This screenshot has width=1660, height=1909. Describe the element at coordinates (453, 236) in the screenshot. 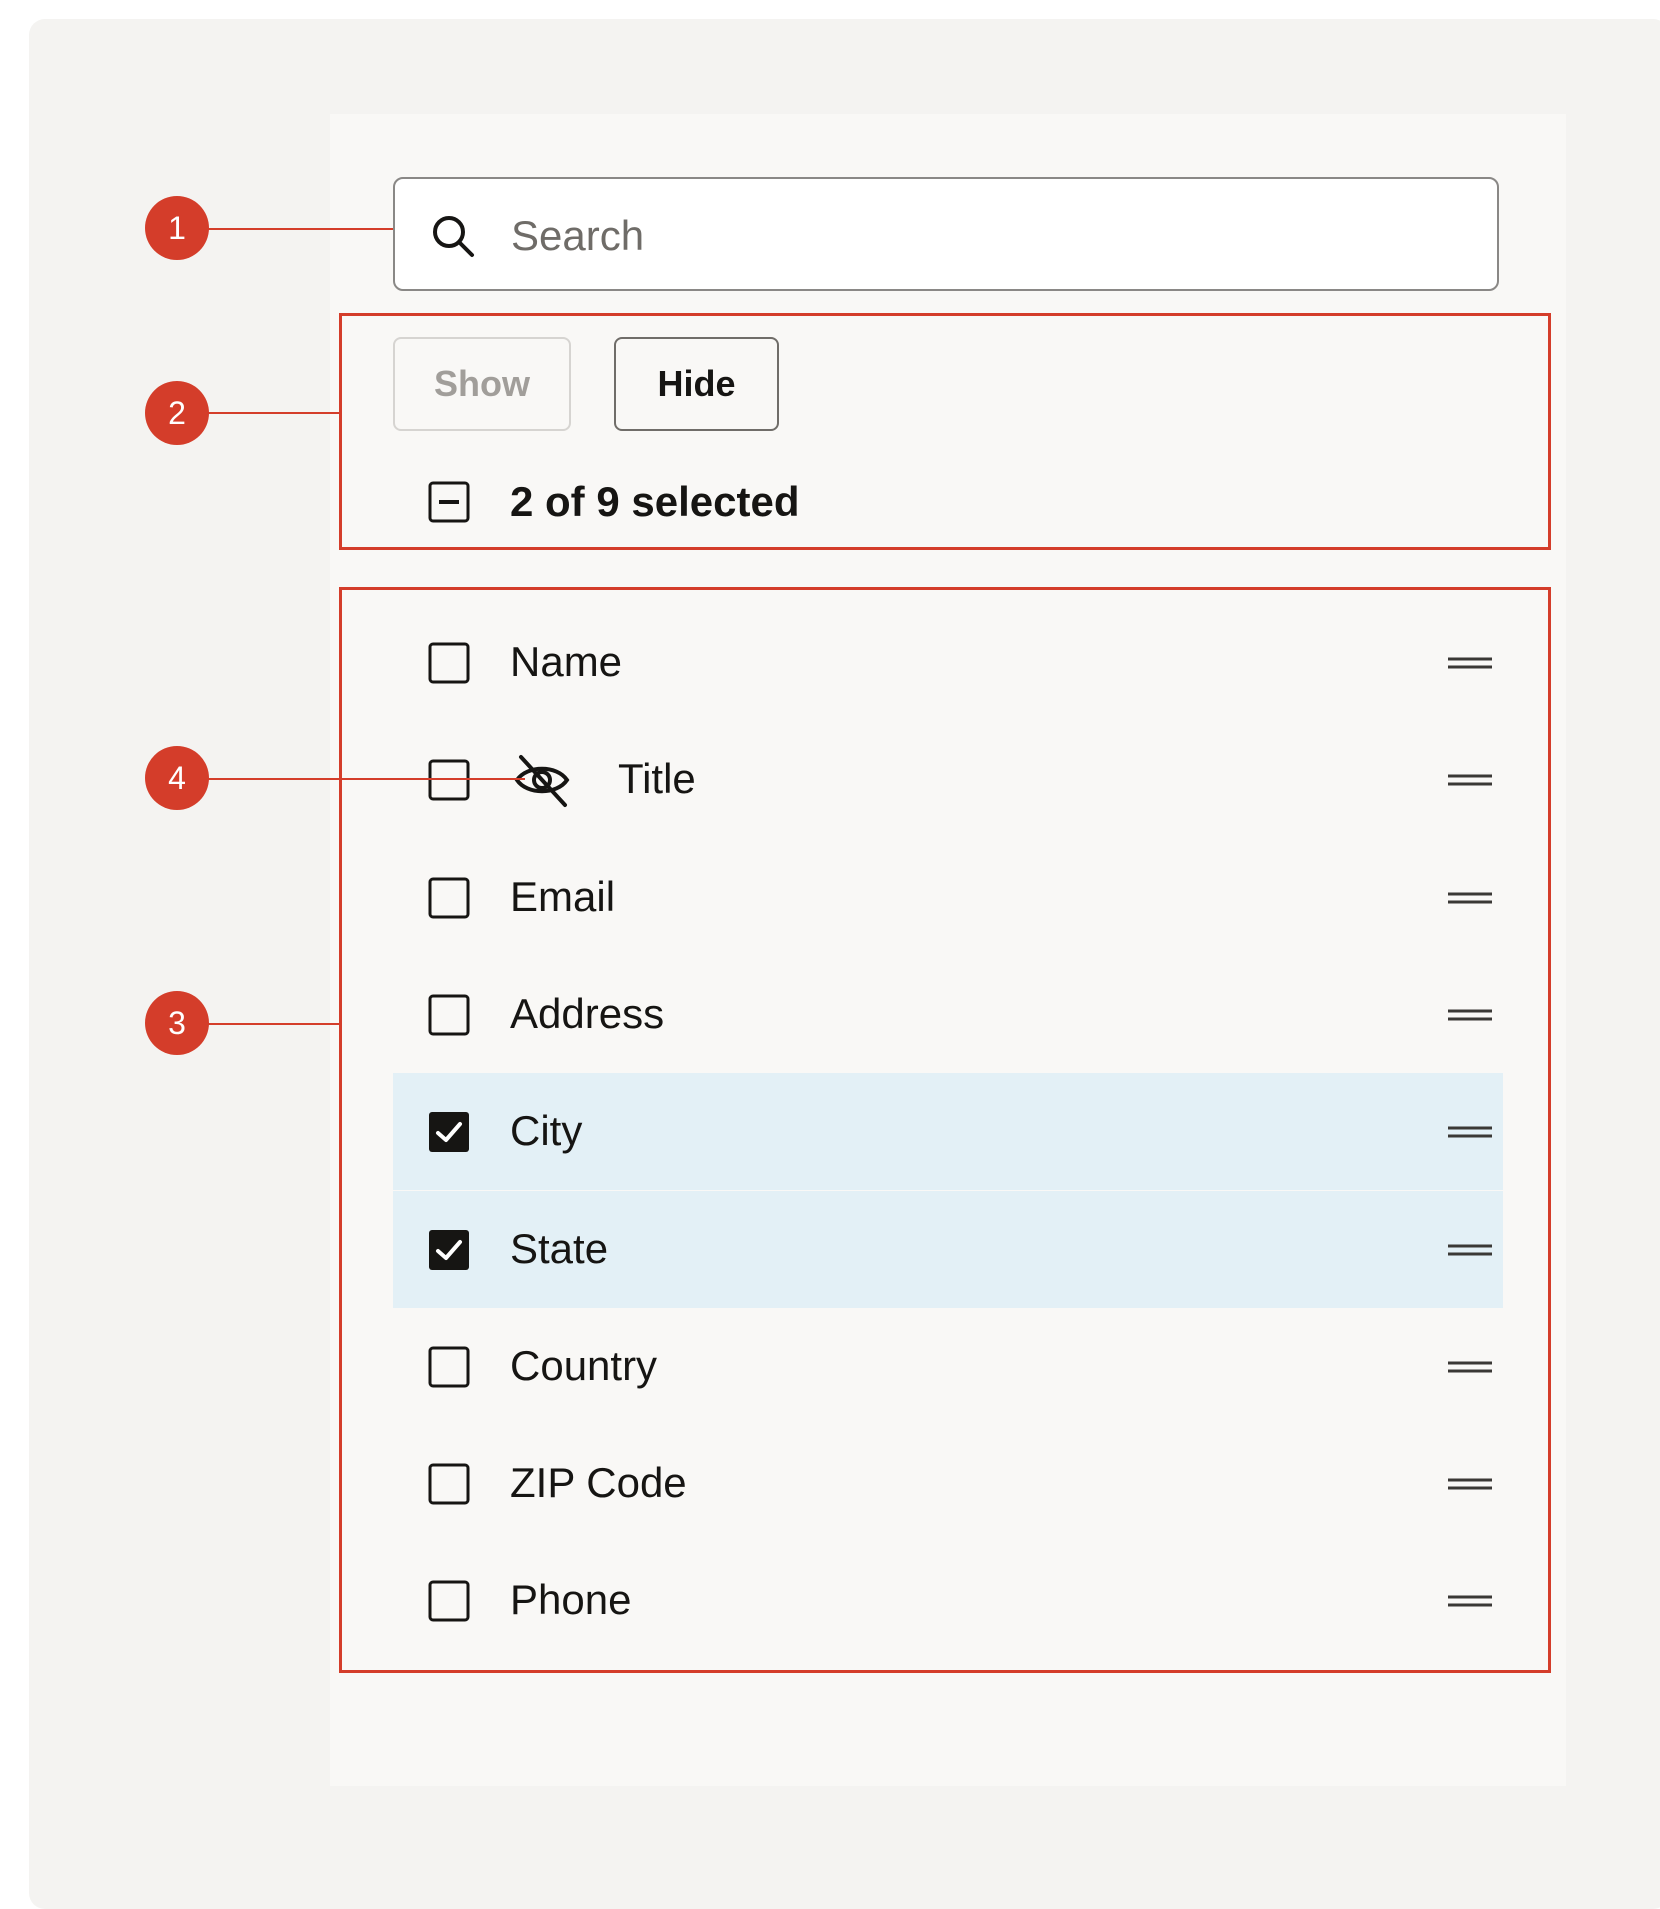

I see `search-icon` at that location.